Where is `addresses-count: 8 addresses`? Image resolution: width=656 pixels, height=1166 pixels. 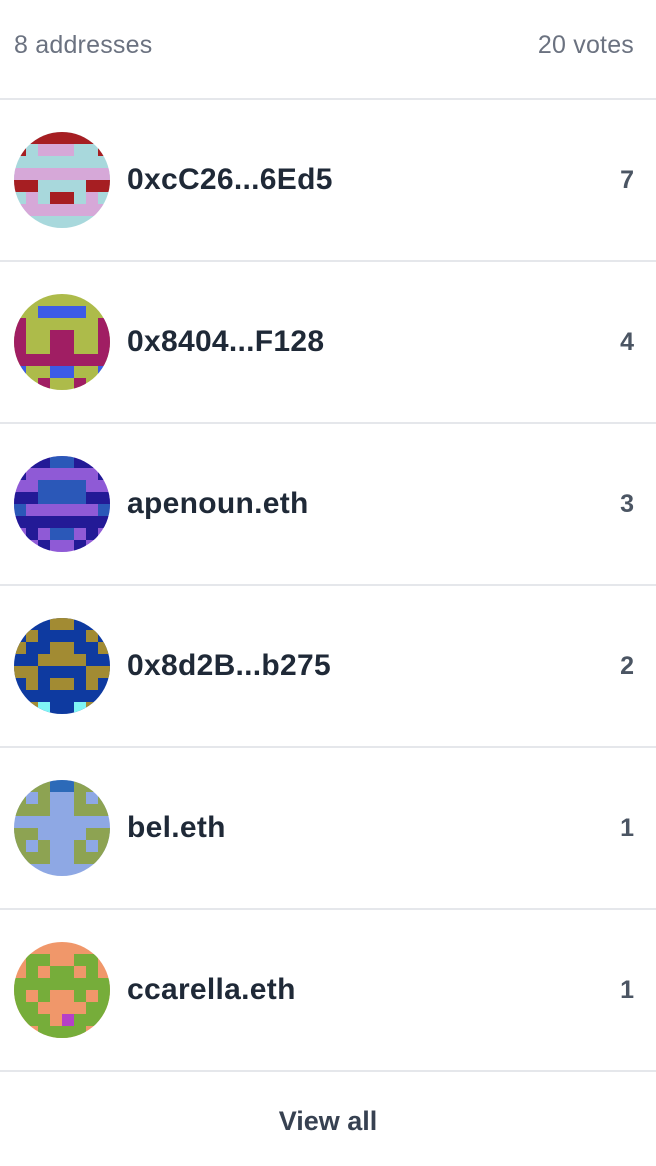 addresses-count: 8 addresses is located at coordinates (83, 44).